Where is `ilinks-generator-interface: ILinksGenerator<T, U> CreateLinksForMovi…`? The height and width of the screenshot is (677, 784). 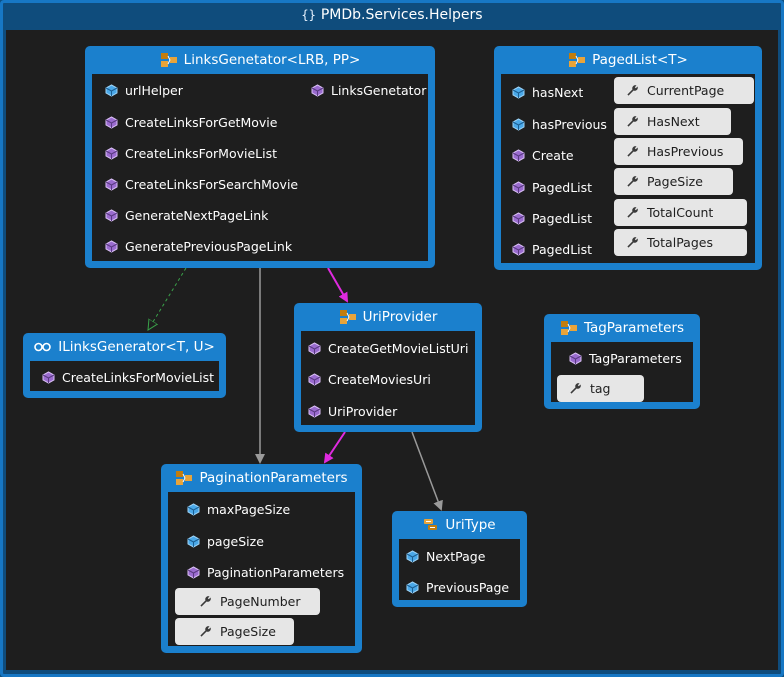
ilinks-generator-interface: ILinksGenerator<T, U> CreateLinksForMovi… is located at coordinates (124, 365).